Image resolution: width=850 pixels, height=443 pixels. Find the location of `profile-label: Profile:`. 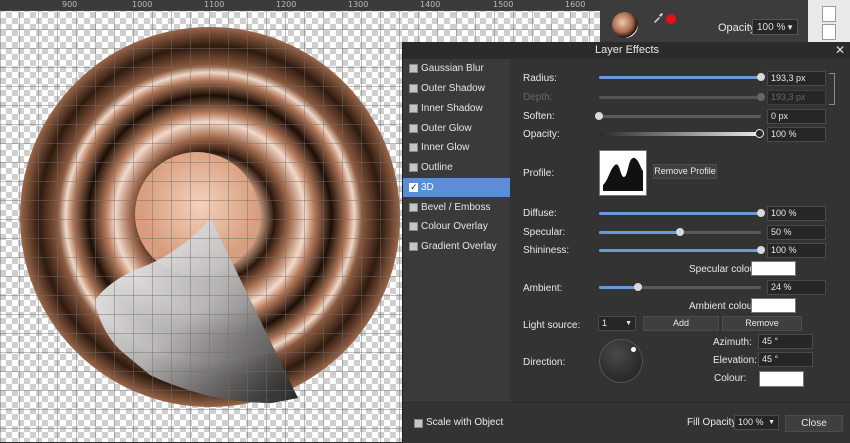

profile-label: Profile: is located at coordinates (539, 173).